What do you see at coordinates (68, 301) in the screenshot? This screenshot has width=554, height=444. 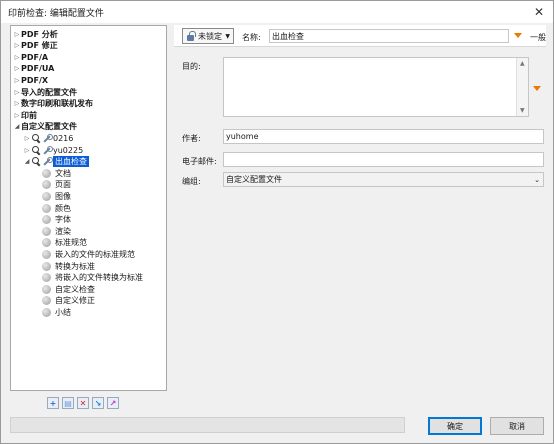 I see `profile-section-item: 自定义修正` at bounding box center [68, 301].